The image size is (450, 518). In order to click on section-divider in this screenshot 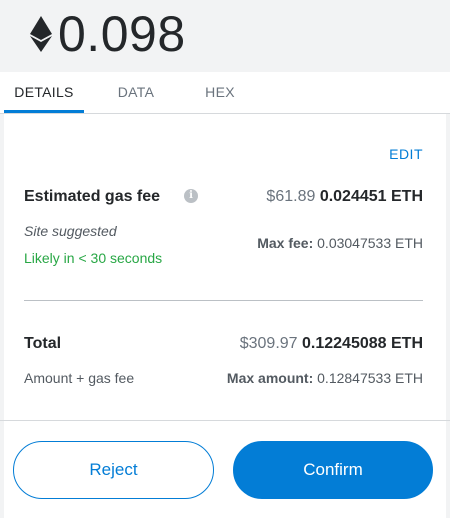, I will do `click(223, 300)`.